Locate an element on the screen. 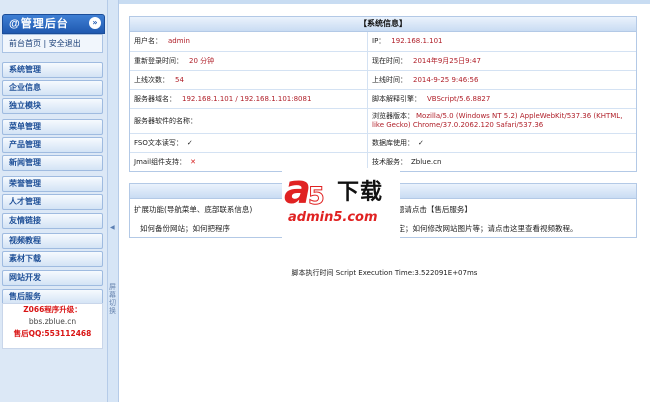  menu-honors: 荣誉管理 is located at coordinates (52, 184).